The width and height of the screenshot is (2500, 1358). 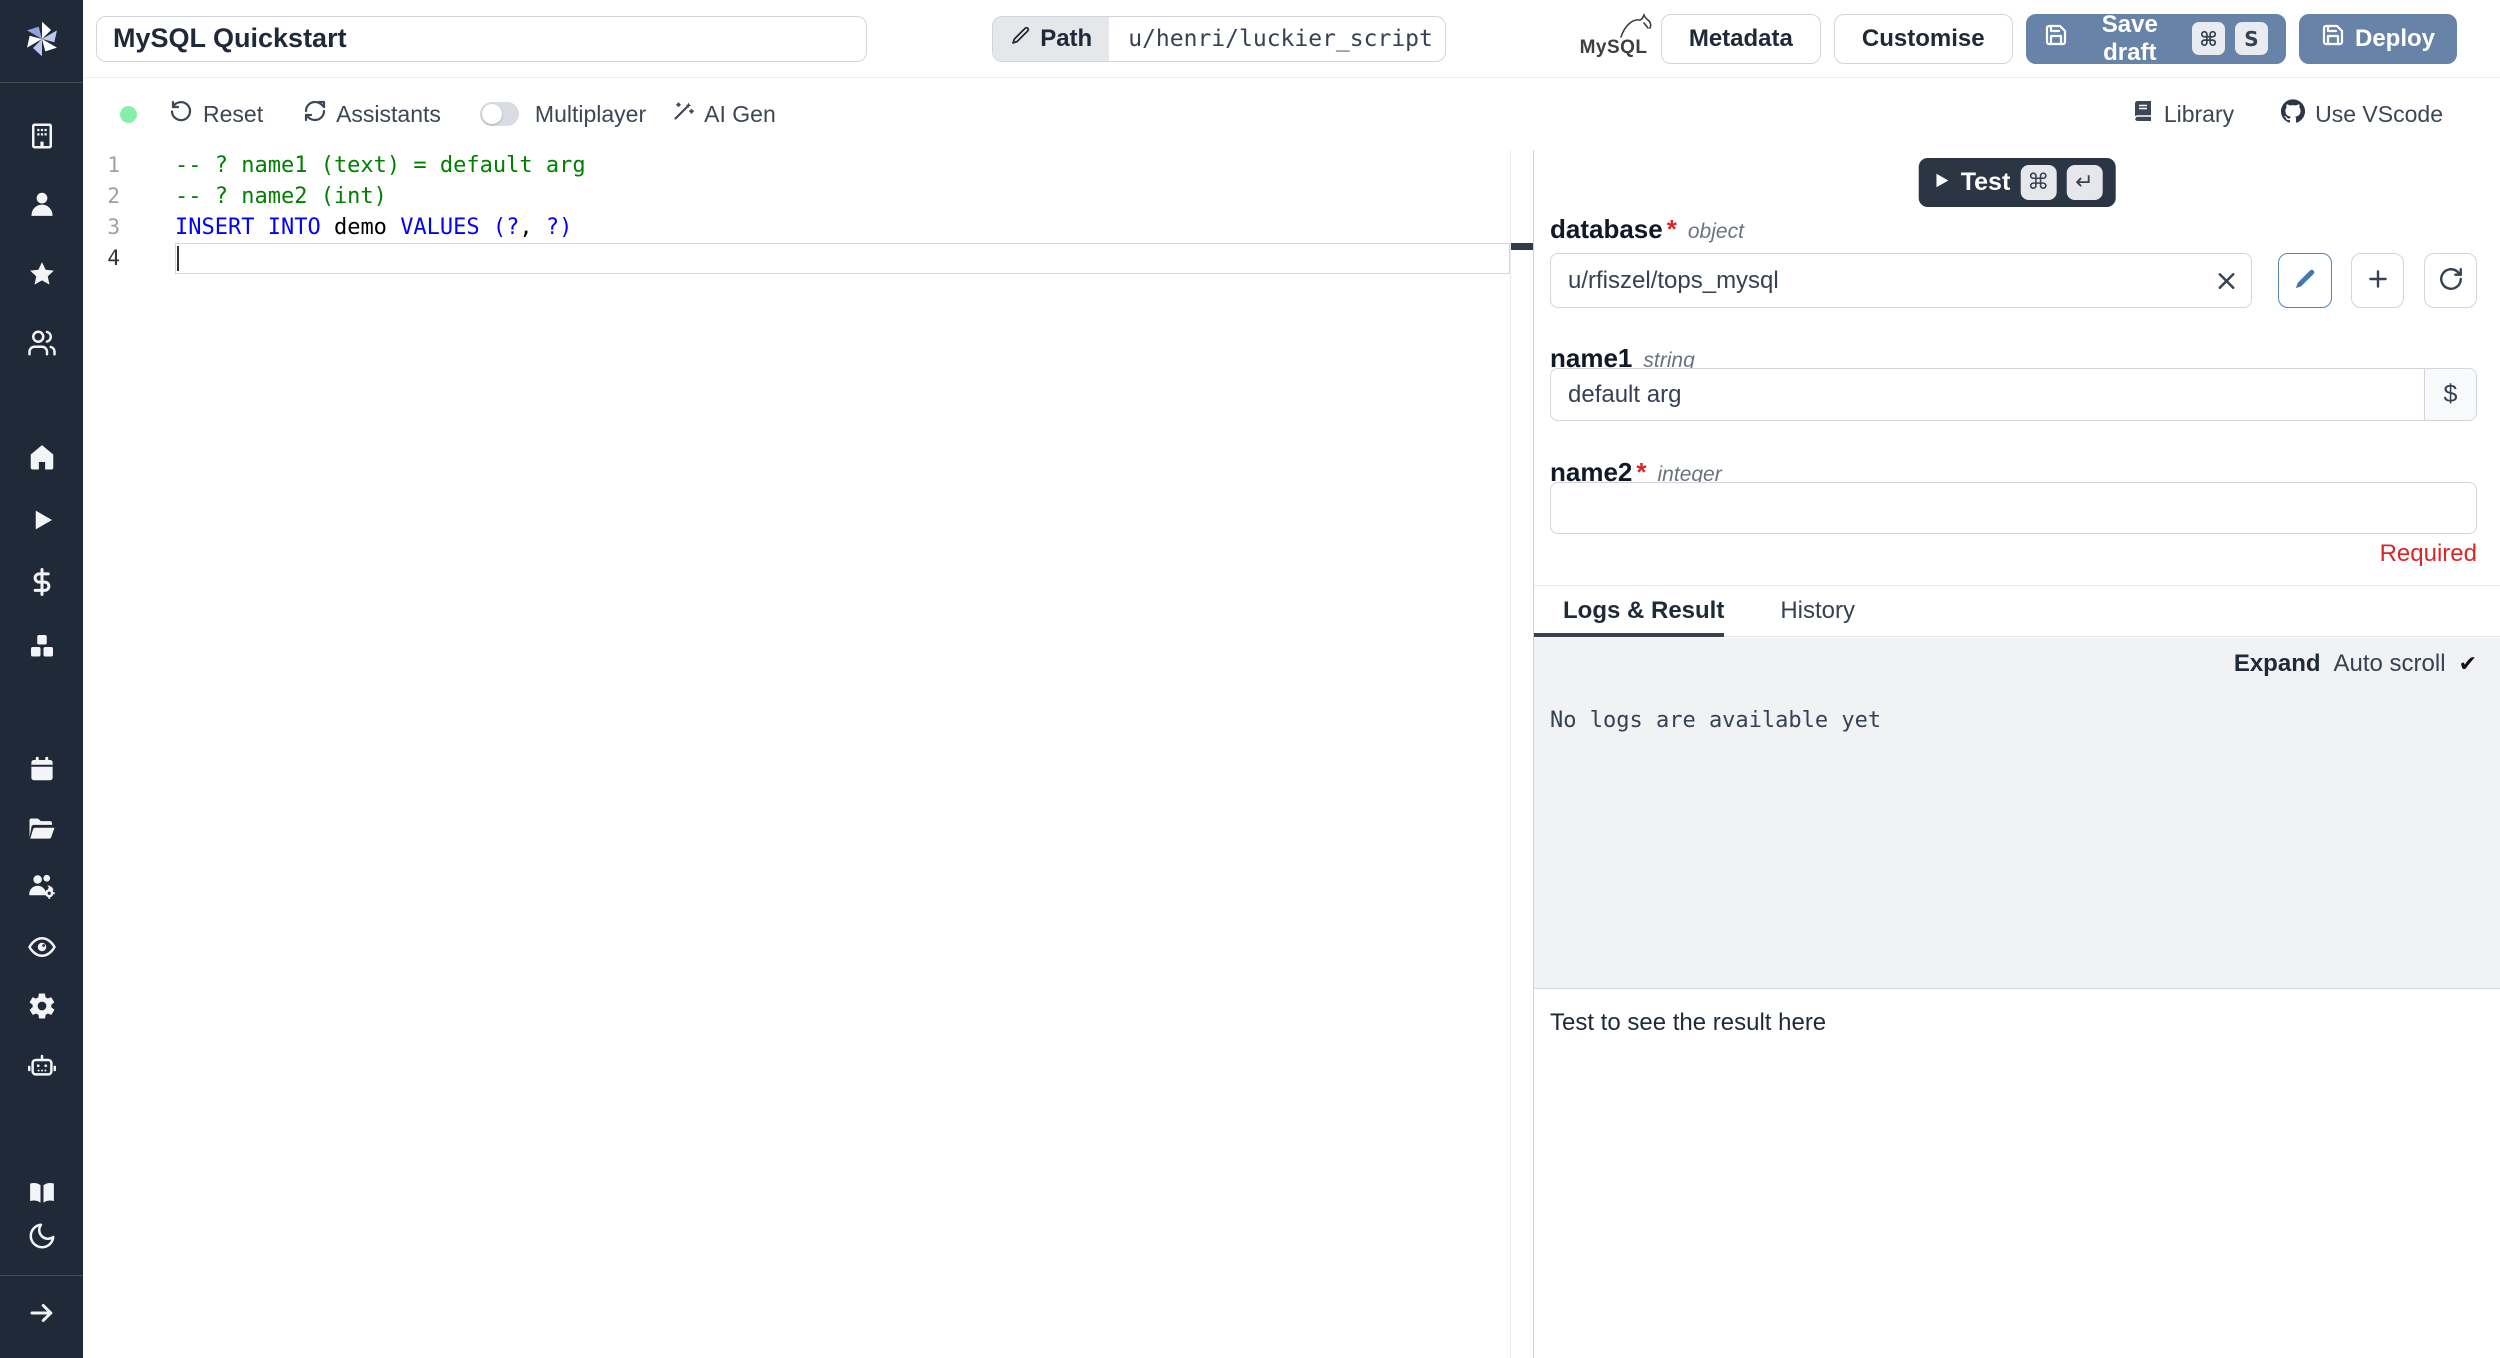 I want to click on path-button: Path, so click(x=1051, y=38).